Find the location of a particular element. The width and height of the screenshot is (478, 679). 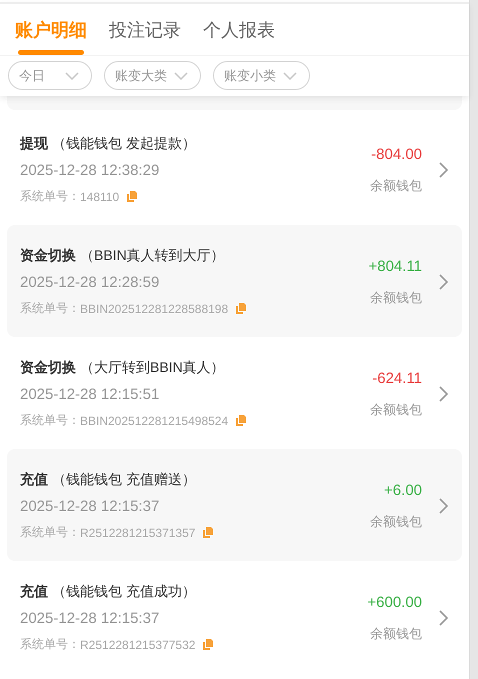

record-detail: （钱能钱包 充值成功） is located at coordinates (124, 592).